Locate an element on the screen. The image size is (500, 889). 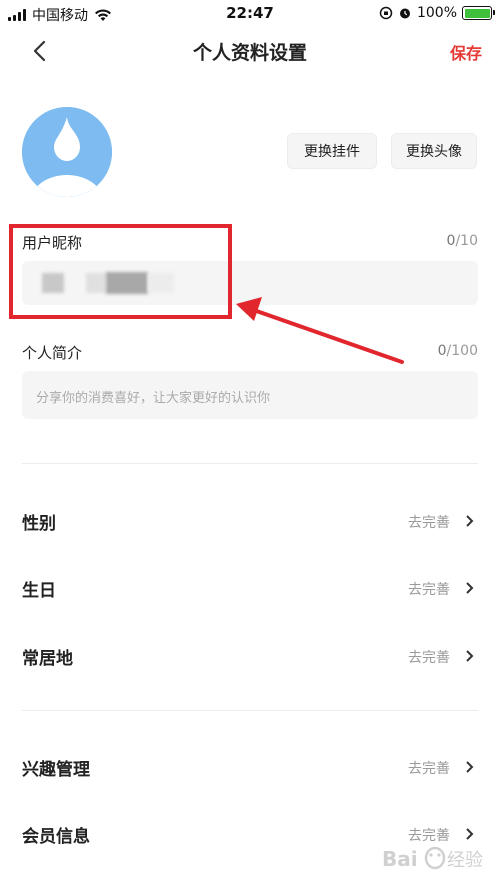
row-interests: 兴趣管理 去完善 is located at coordinates (250, 768).